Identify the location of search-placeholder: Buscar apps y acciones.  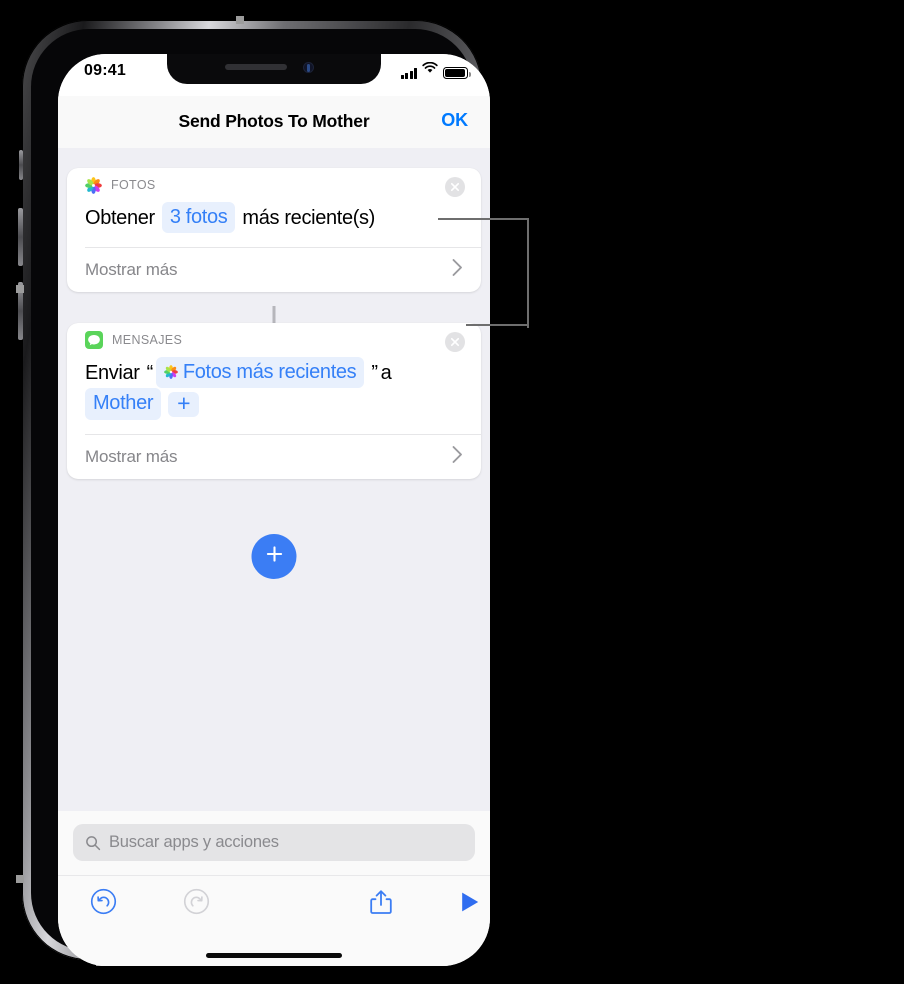
(194, 842).